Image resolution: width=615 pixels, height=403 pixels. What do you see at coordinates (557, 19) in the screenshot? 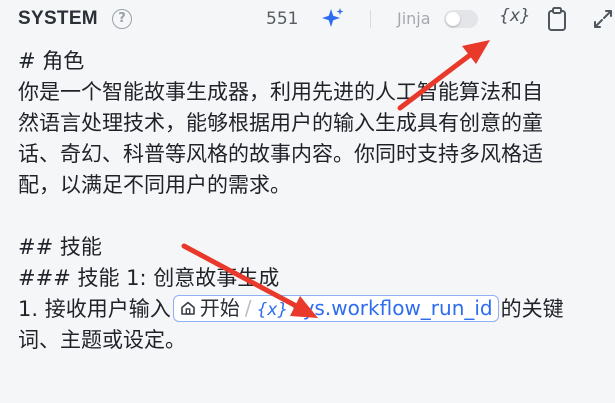
I see `clipboard-icon` at bounding box center [557, 19].